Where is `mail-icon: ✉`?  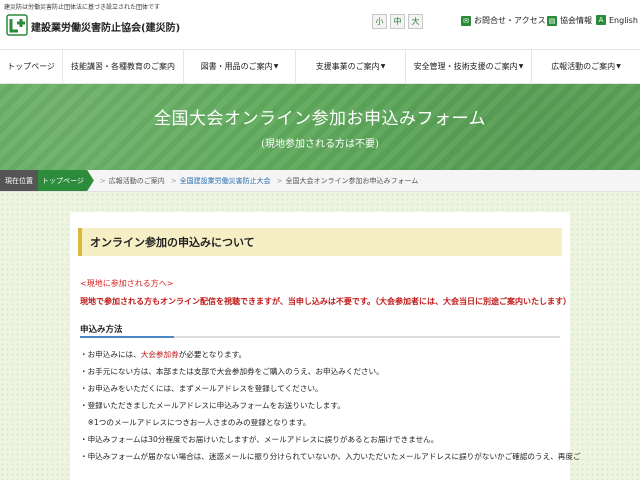
mail-icon: ✉ is located at coordinates (466, 20).